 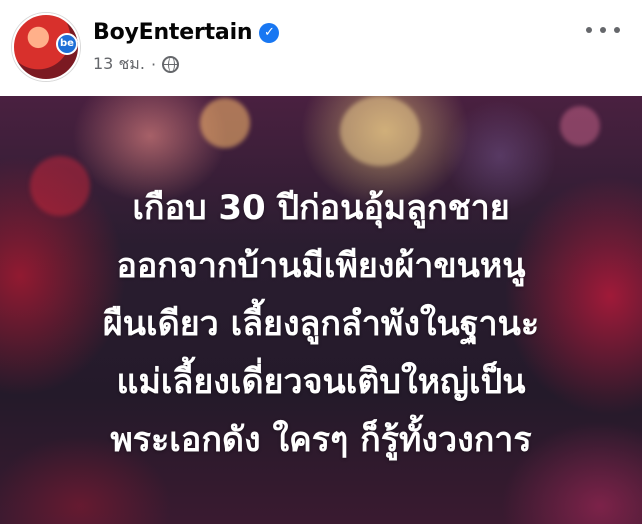 What do you see at coordinates (119, 64) in the screenshot?
I see `post-timestamp: 13 ชม.` at bounding box center [119, 64].